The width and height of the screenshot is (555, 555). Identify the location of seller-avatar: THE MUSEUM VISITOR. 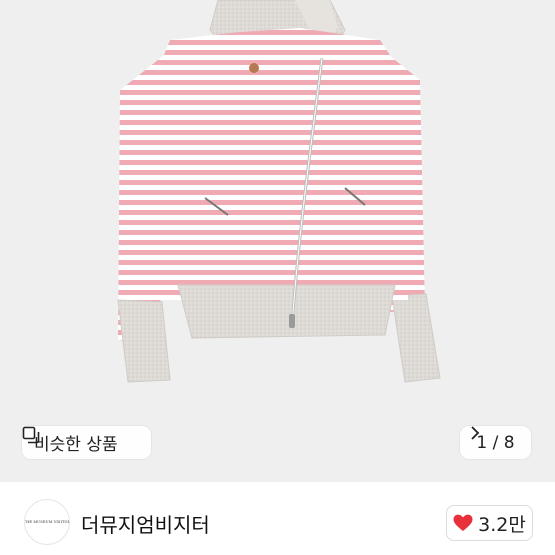
(47, 522).